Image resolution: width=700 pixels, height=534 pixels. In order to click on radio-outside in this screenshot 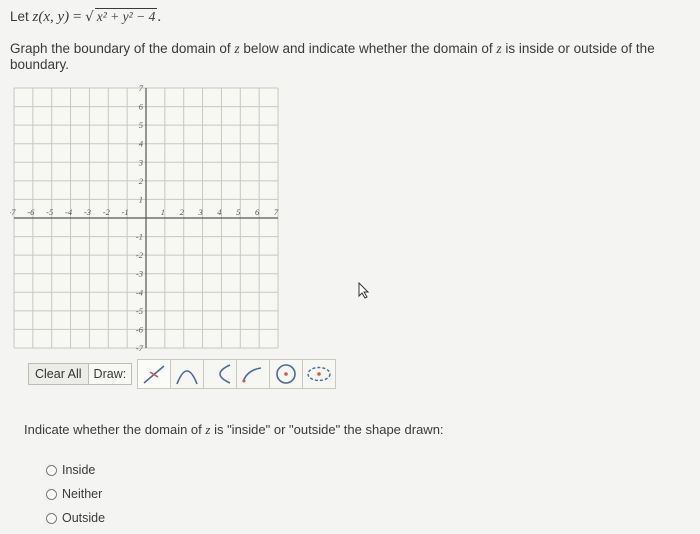, I will do `click(51, 518)`.